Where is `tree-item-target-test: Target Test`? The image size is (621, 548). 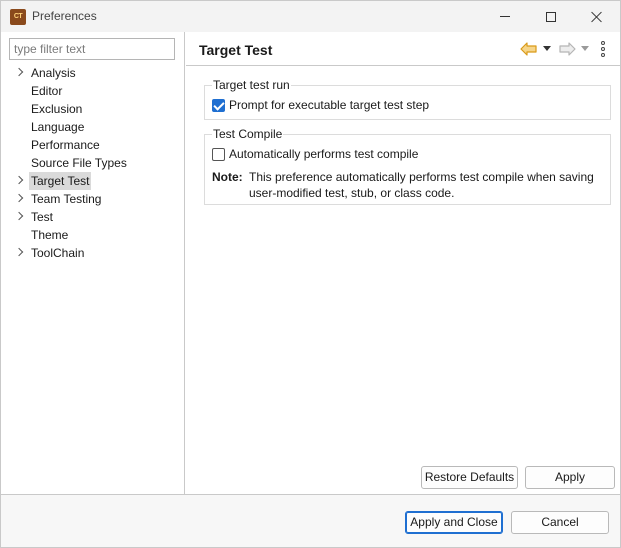 tree-item-target-test: Target Test is located at coordinates (93, 181).